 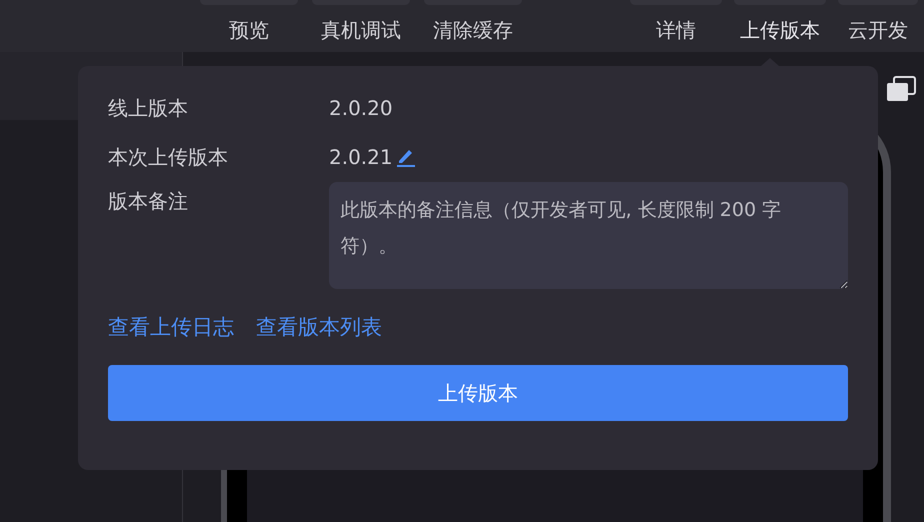 I want to click on version-note-label: 版本备注, so click(x=148, y=201).